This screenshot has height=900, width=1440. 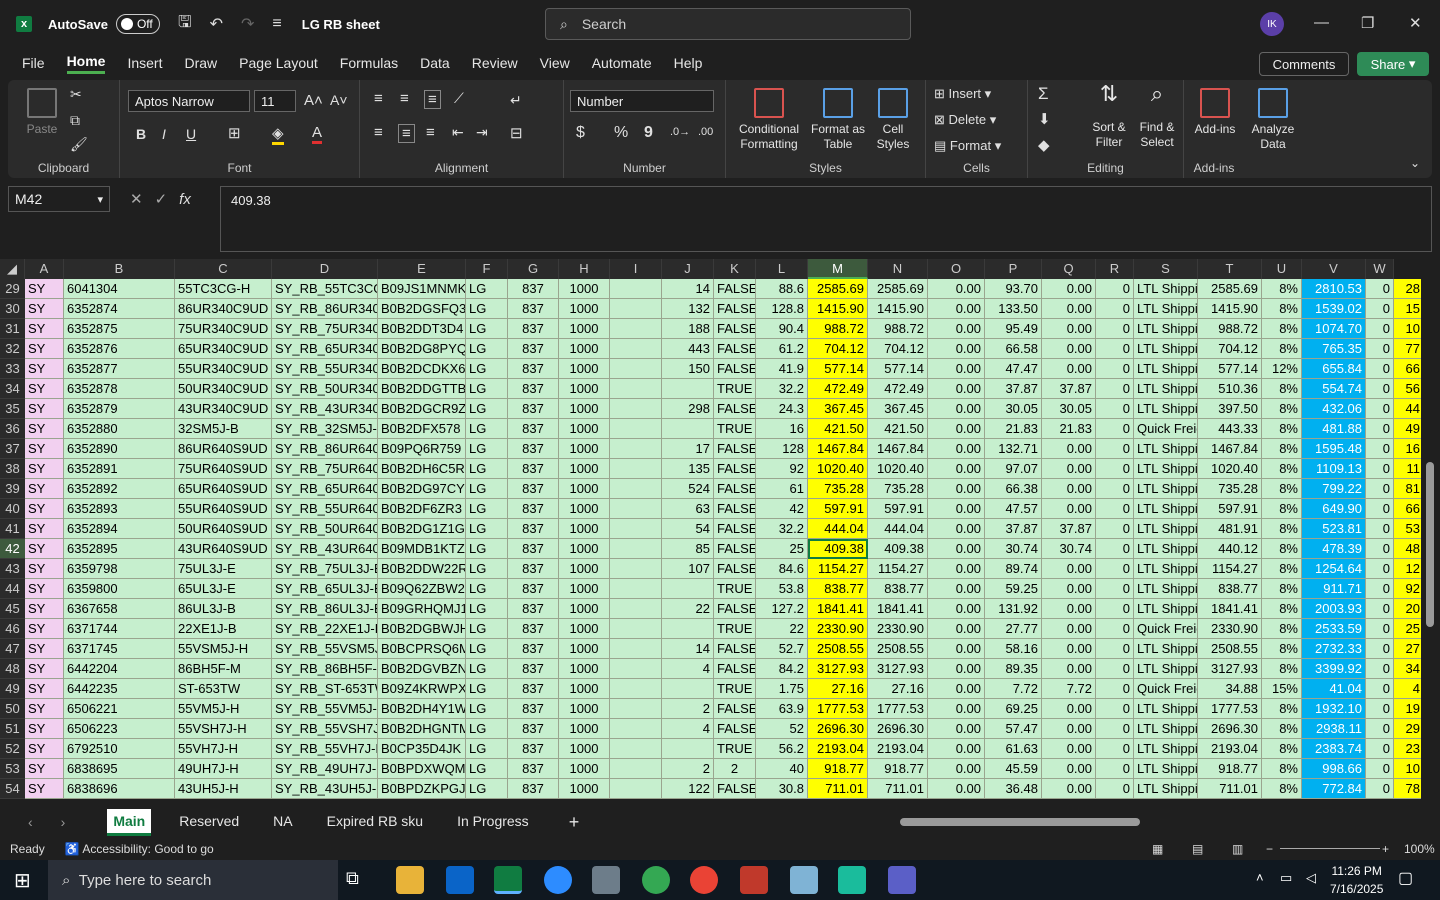 What do you see at coordinates (956, 729) in the screenshot?
I see `cell-o-51: 0.00` at bounding box center [956, 729].